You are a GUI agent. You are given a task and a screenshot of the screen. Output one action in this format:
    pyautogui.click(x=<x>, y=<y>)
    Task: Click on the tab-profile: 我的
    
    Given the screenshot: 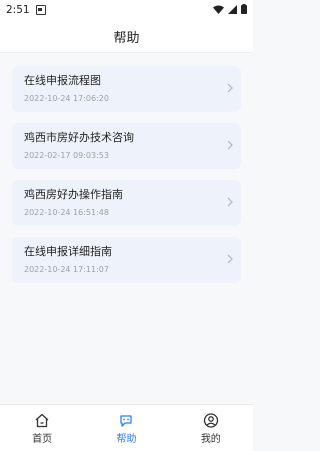 What is the action you would take?
    pyautogui.click(x=211, y=428)
    